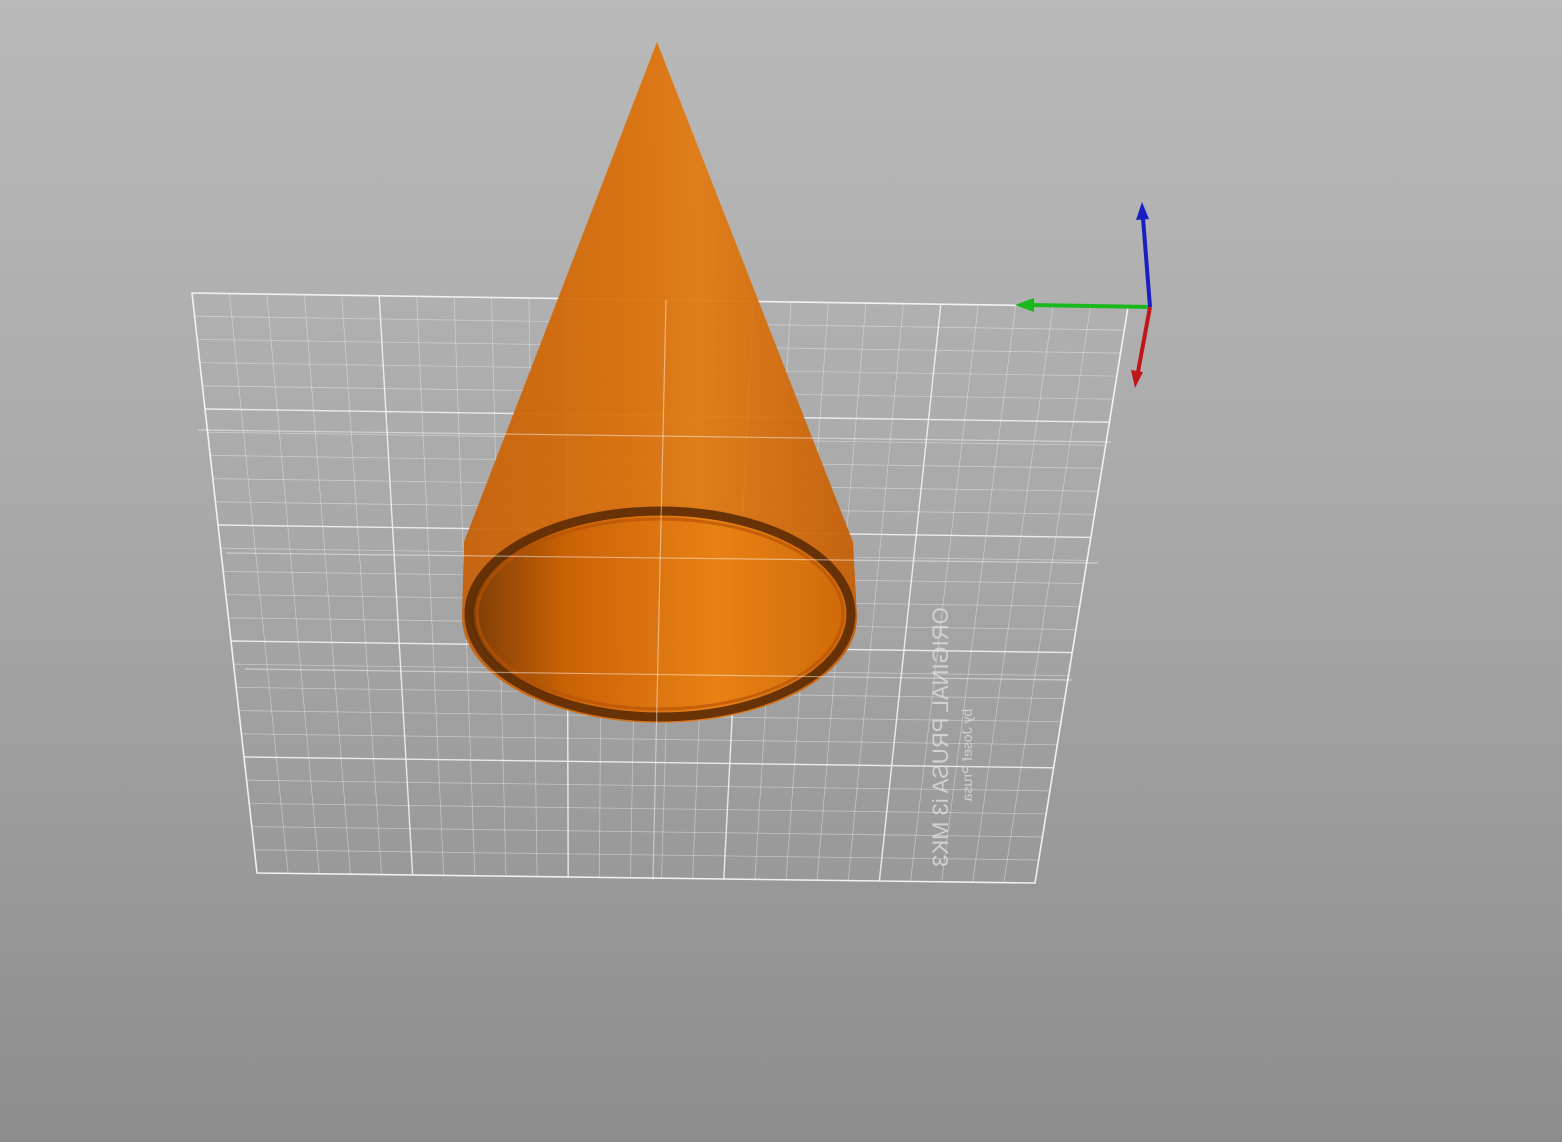 Image resolution: width=1562 pixels, height=1142 pixels. I want to click on z-axis-arrow, so click(1142, 211).